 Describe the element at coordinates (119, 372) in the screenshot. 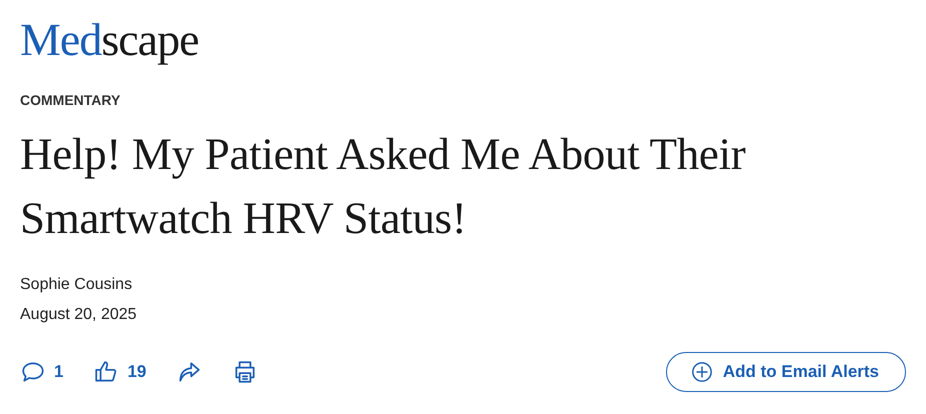

I see `likes-button: 19` at that location.